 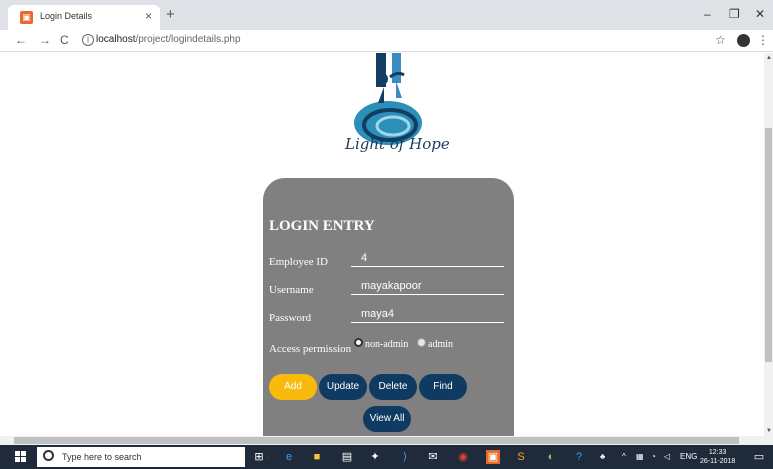 What do you see at coordinates (688, 456) in the screenshot?
I see `language-indicator: ENG` at bounding box center [688, 456].